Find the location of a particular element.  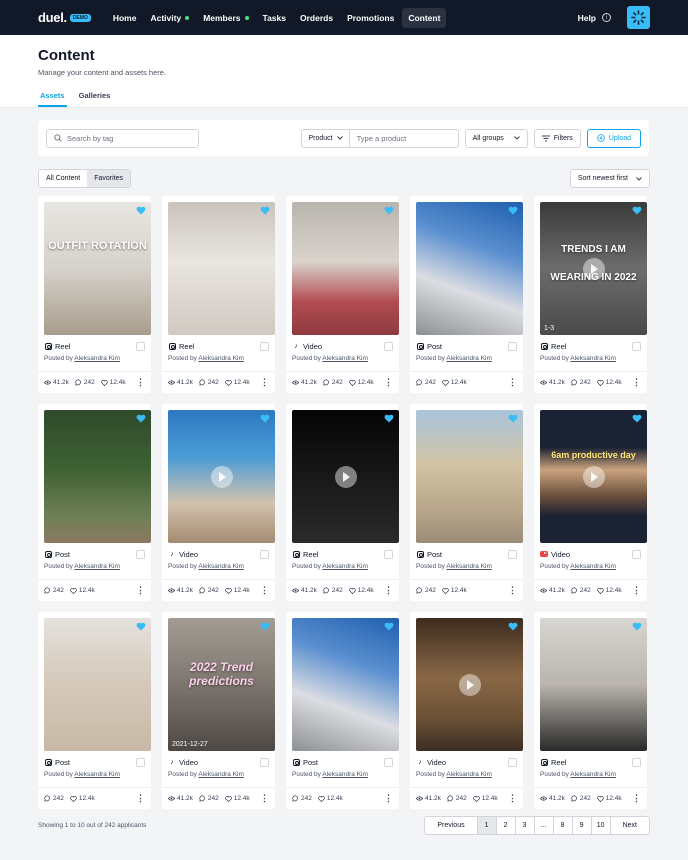

tab-galleries: Galleries is located at coordinates (95, 99).